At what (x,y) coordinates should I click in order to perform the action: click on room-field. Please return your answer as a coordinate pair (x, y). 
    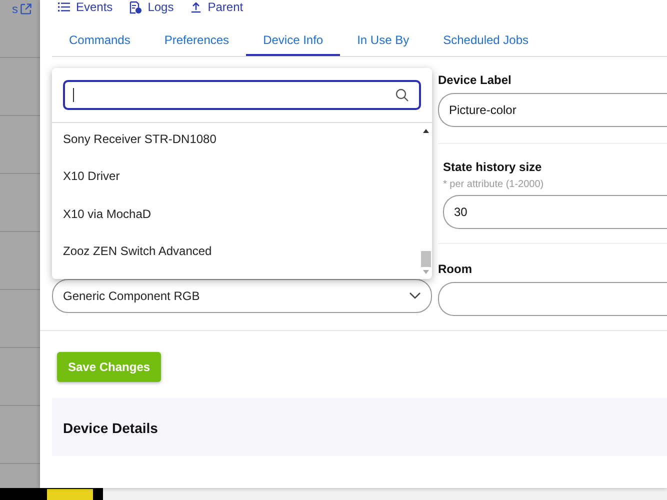
    Looking at the image, I should click on (552, 299).